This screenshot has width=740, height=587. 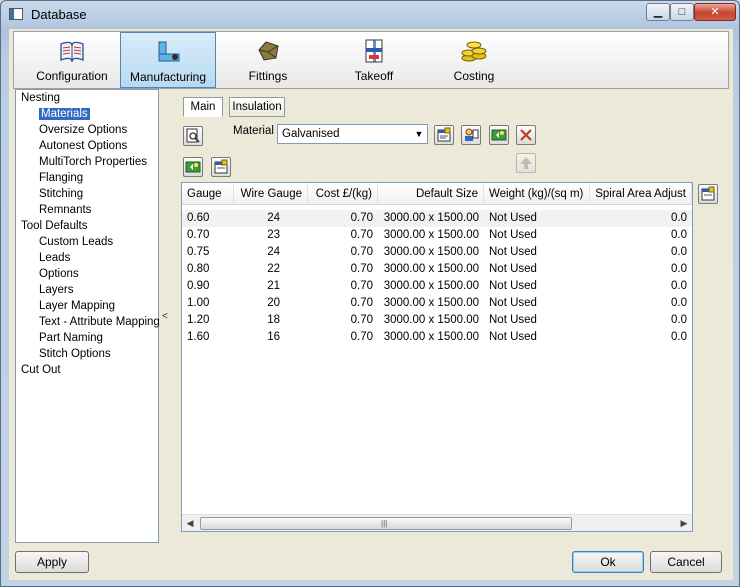 What do you see at coordinates (52, 562) in the screenshot?
I see `apply-button: Apply` at bounding box center [52, 562].